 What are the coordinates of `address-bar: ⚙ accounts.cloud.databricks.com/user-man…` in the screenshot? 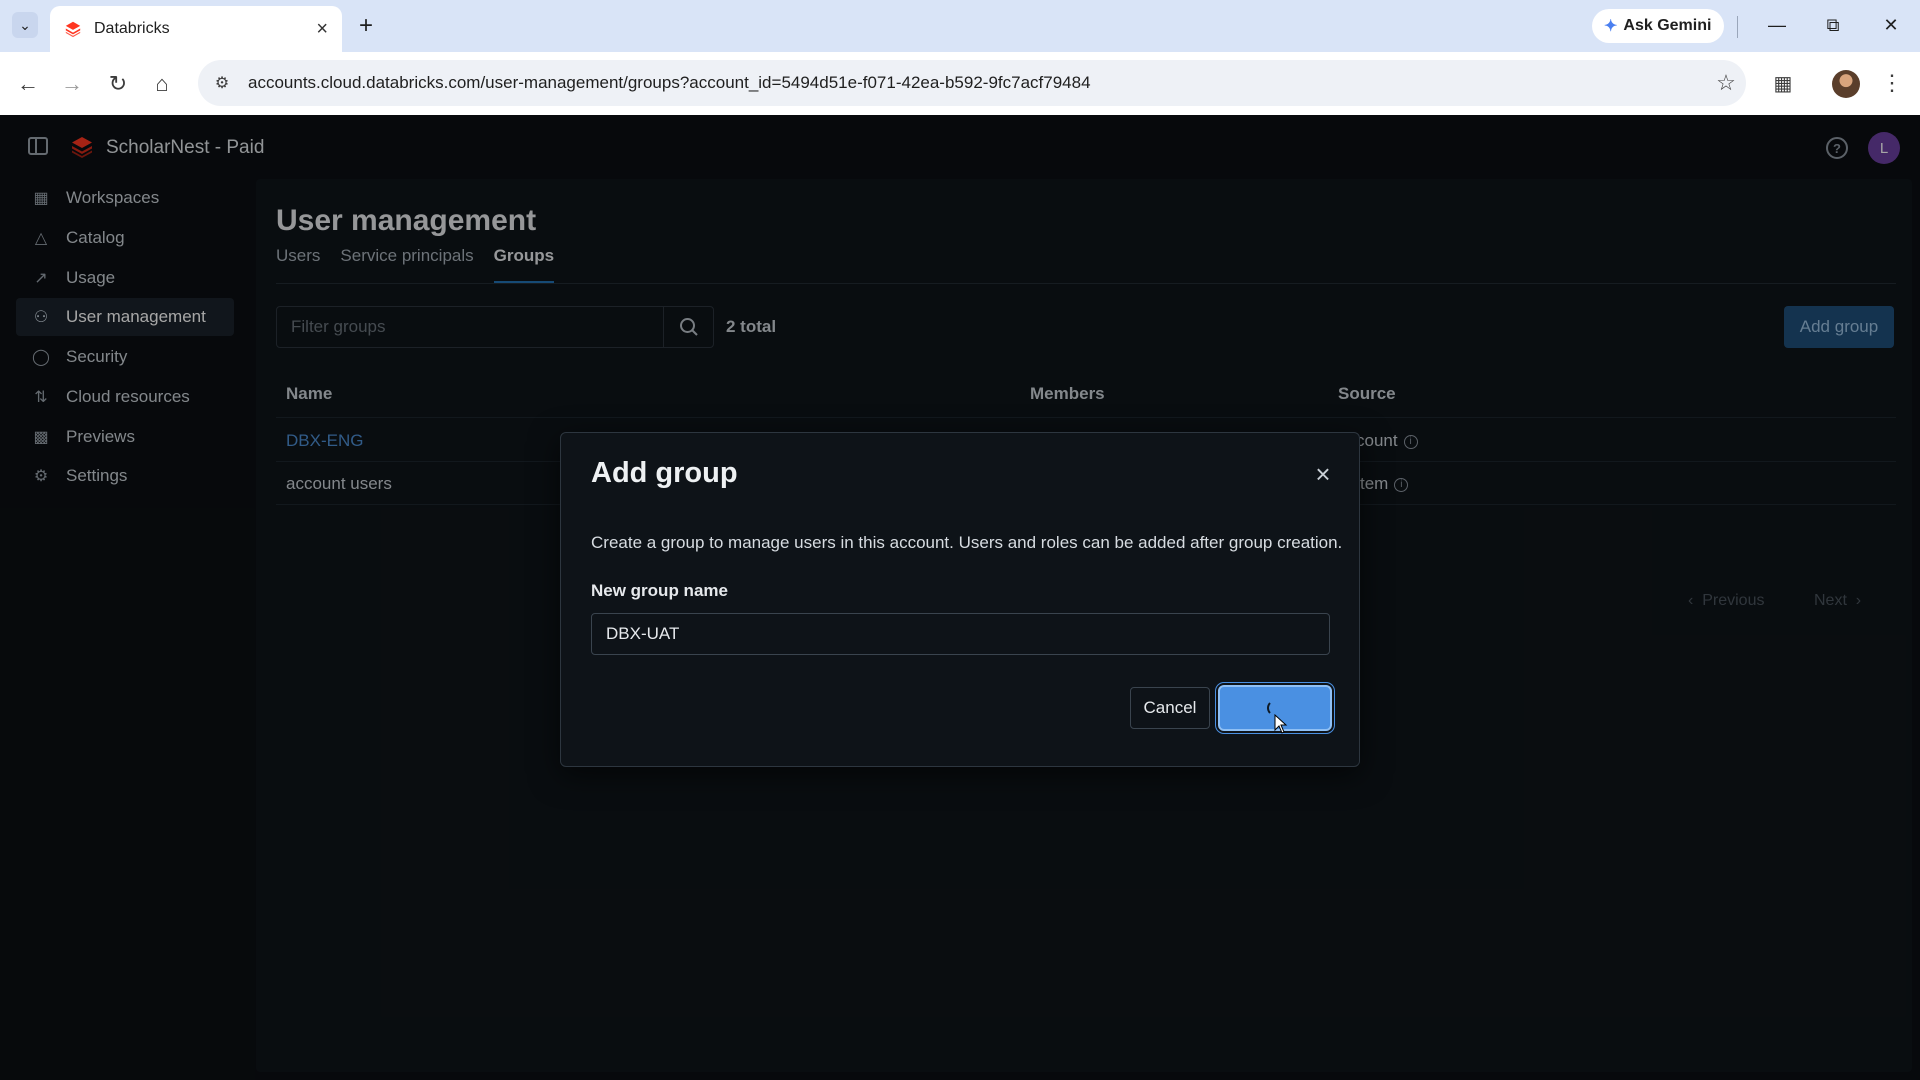 It's located at (972, 83).